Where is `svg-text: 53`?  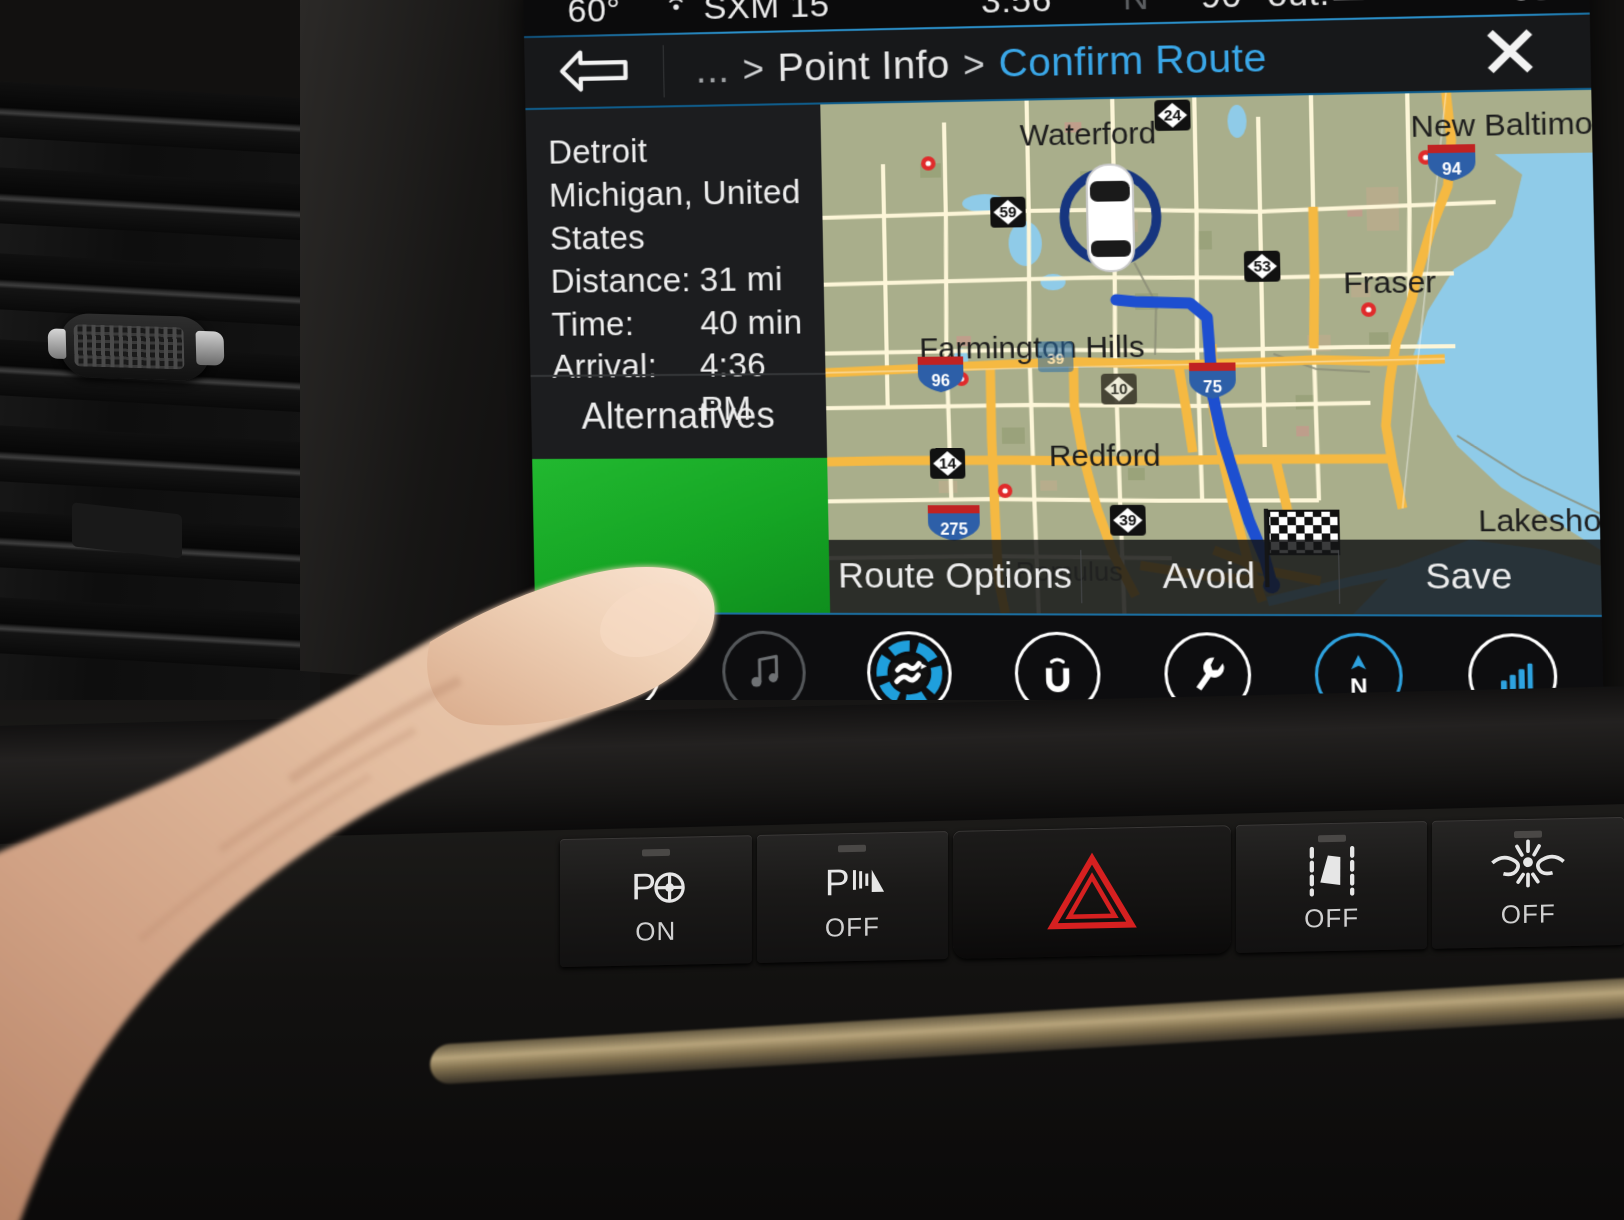
svg-text: 53 is located at coordinates (1262, 267).